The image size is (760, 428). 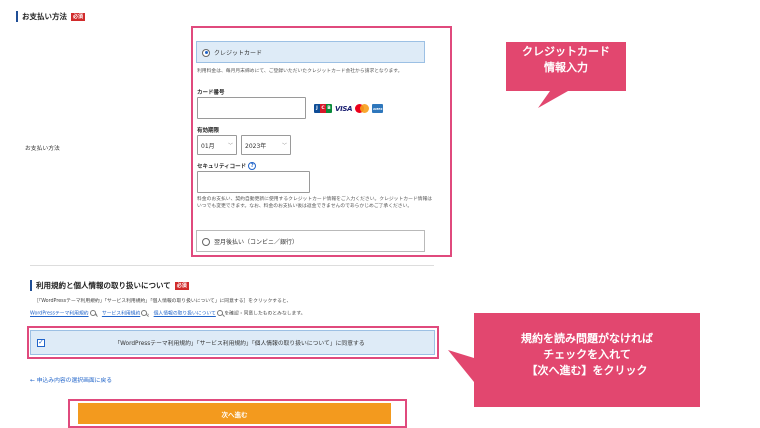 I want to click on jcb-logo: JCB, so click(x=323, y=108).